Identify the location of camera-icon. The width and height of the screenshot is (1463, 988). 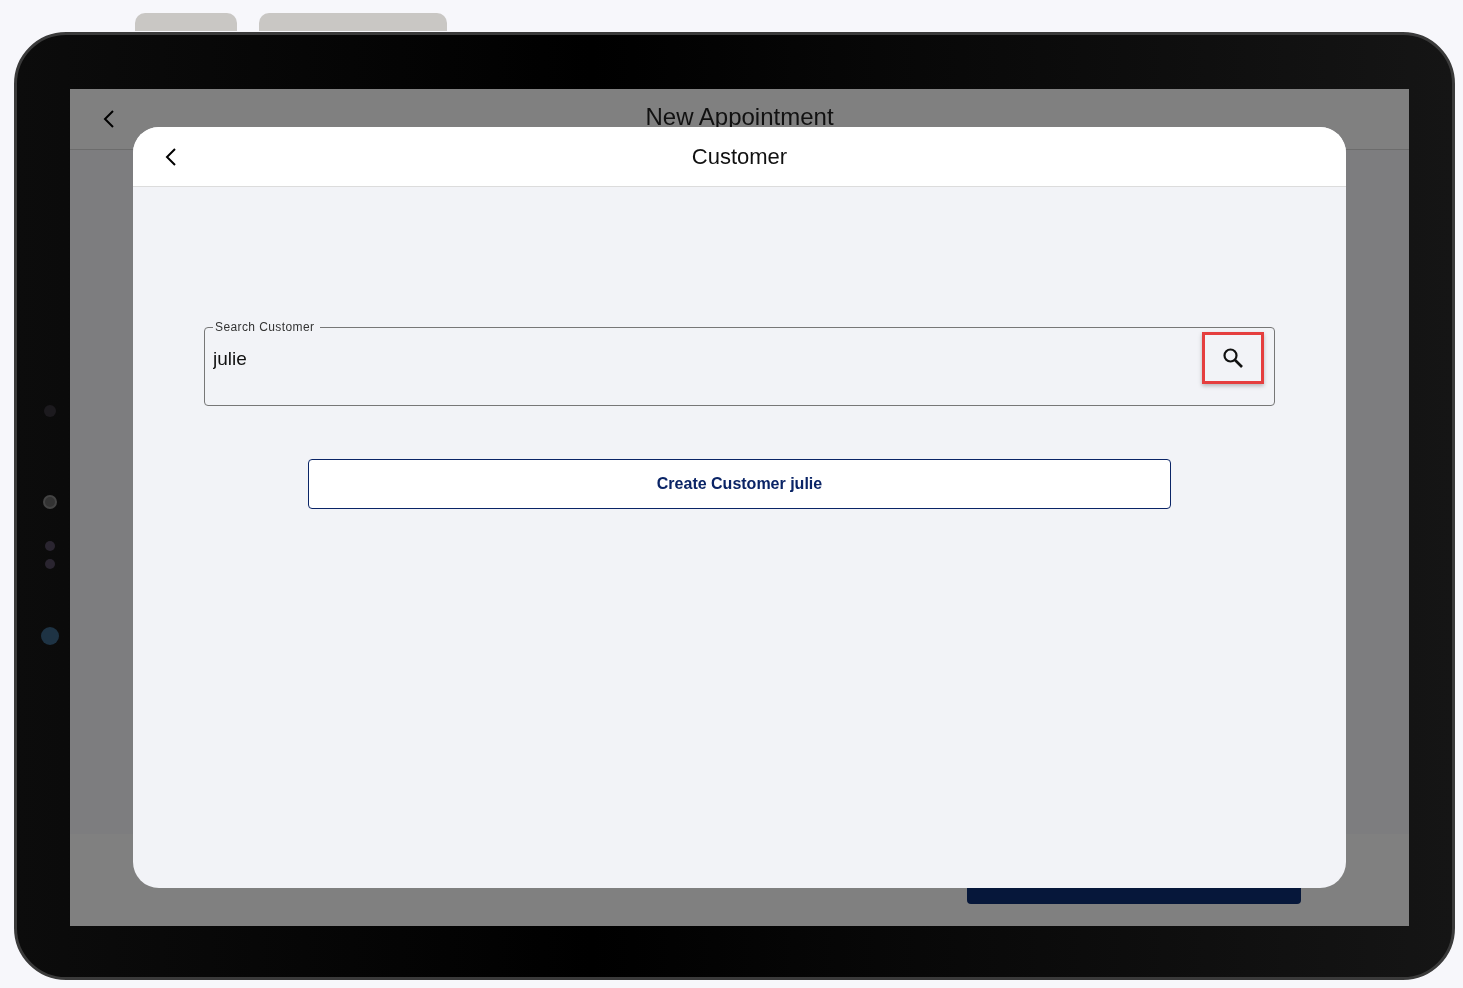
(50, 502).